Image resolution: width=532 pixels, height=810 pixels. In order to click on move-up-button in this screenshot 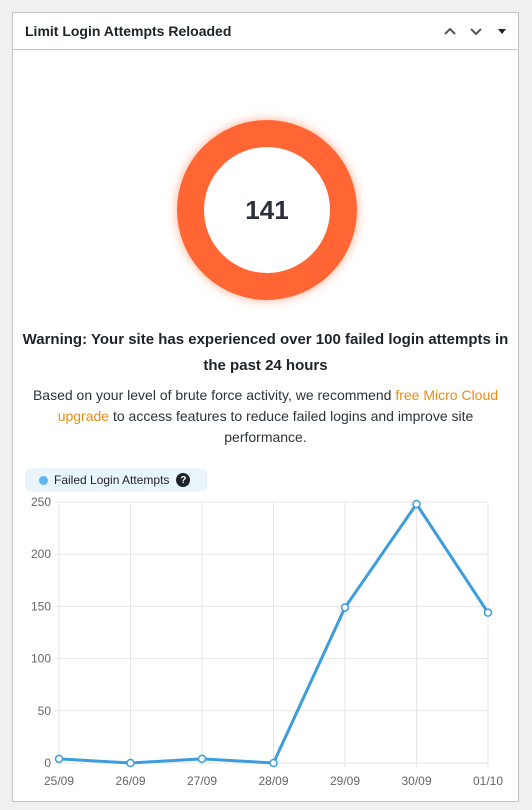, I will do `click(450, 31)`.